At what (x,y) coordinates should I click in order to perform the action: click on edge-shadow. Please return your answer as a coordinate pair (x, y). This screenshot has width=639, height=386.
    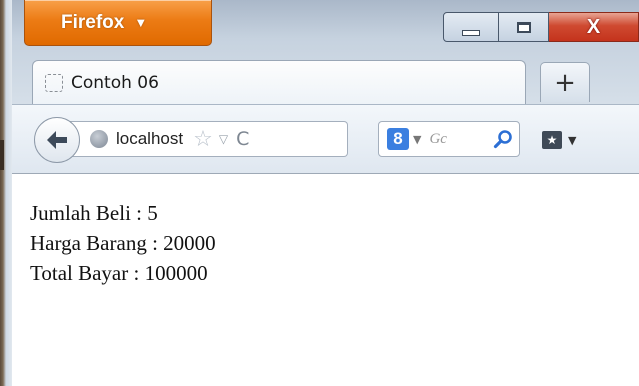
    Looking at the image, I should click on (2, 155).